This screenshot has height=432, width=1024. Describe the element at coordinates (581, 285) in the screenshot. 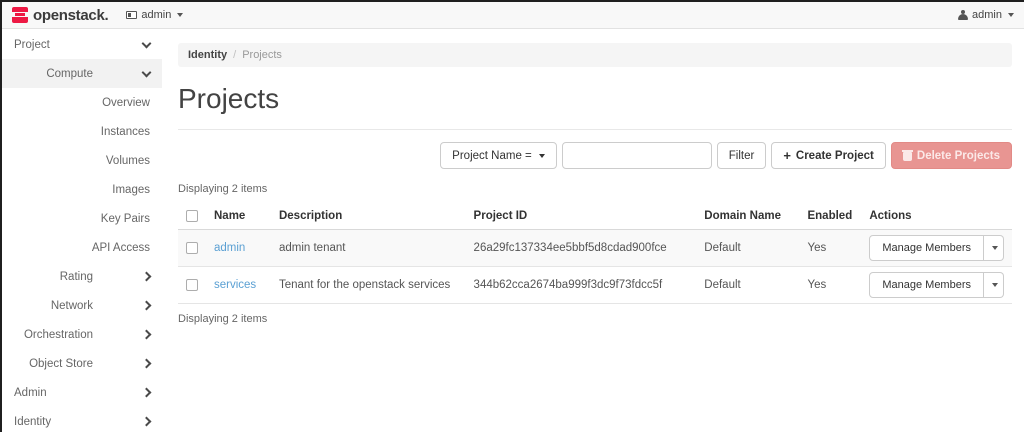

I see `project-id-cell: 344b62cca2674ba999f3dc9f73fdcc5f` at that location.